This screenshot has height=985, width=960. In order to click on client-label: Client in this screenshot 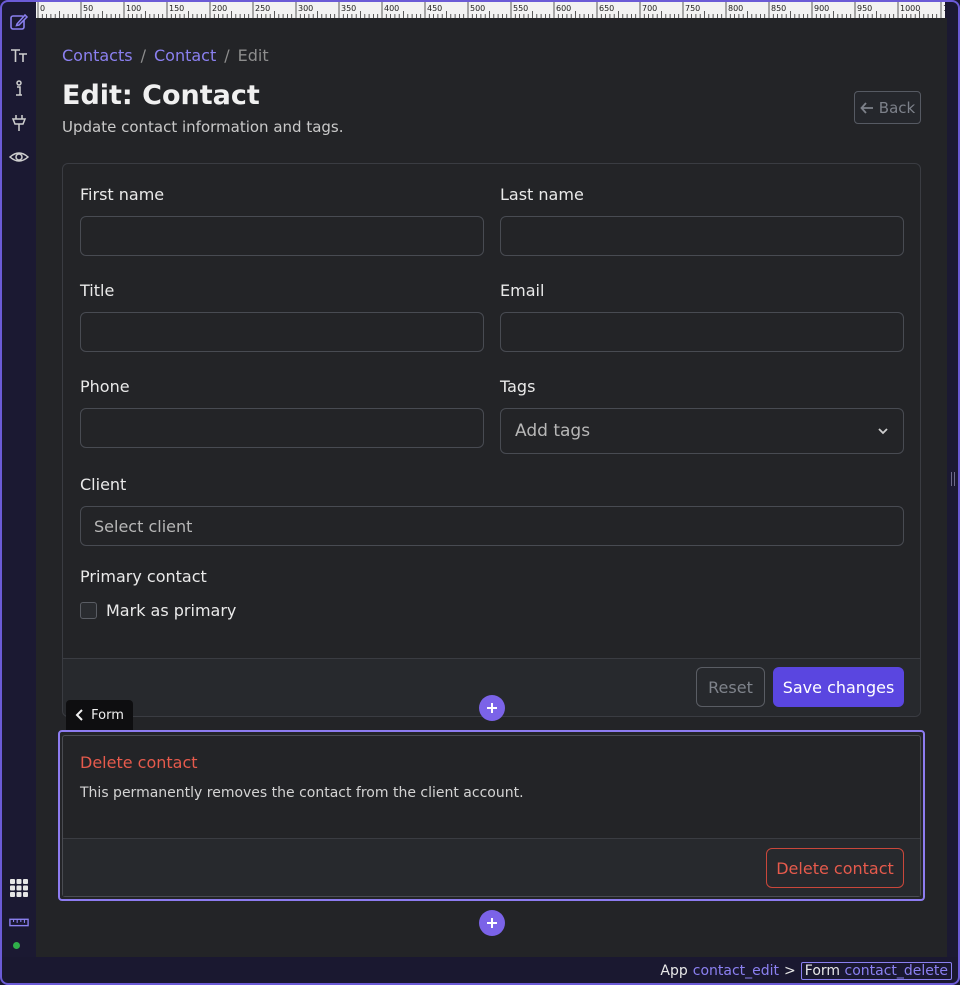, I will do `click(103, 484)`.